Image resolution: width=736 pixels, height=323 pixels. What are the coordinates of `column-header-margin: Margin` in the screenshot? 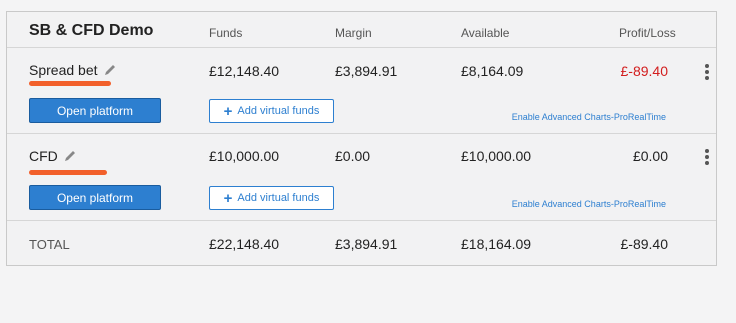 It's located at (353, 33).